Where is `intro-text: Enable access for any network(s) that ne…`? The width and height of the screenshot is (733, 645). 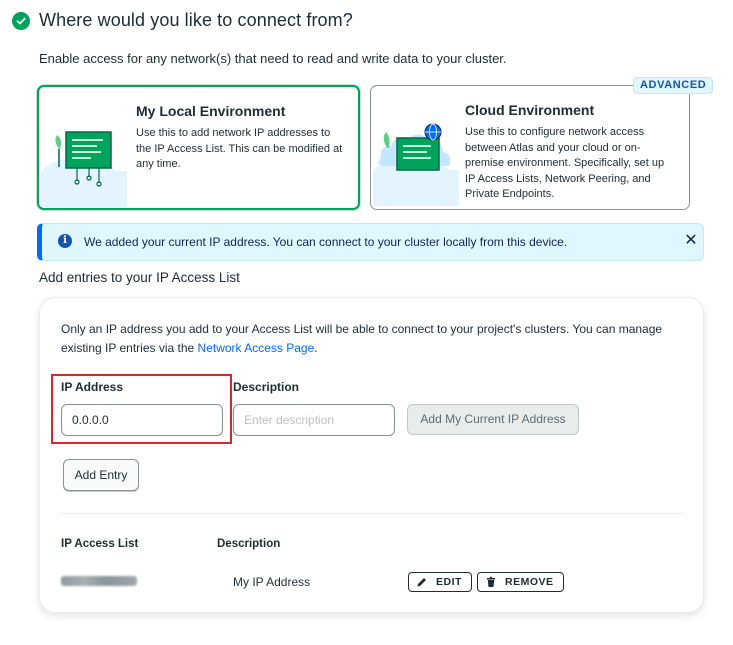
intro-text: Enable access for any network(s) that ne… is located at coordinates (273, 58).